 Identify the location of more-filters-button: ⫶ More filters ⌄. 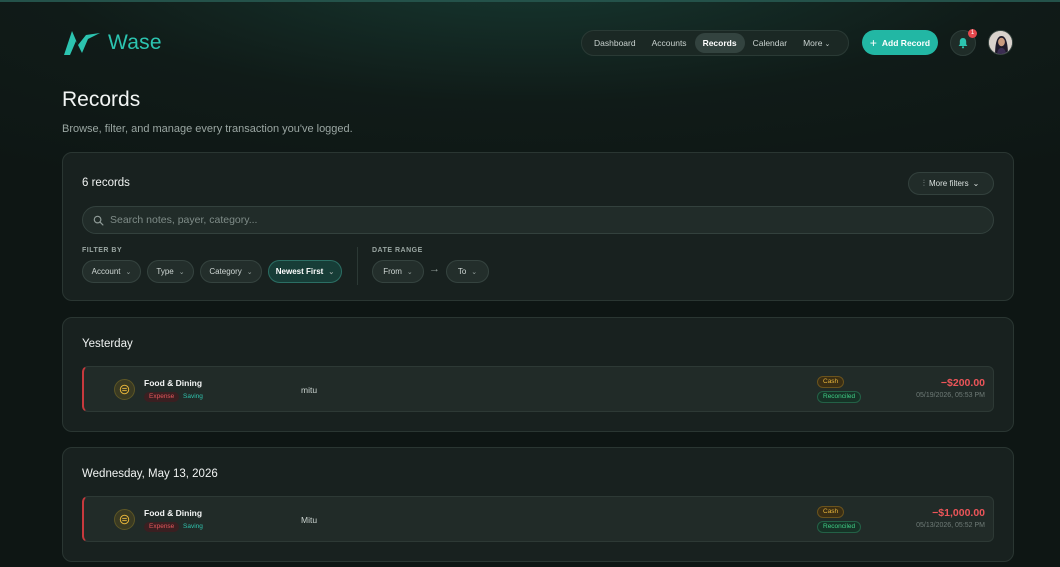
(951, 183).